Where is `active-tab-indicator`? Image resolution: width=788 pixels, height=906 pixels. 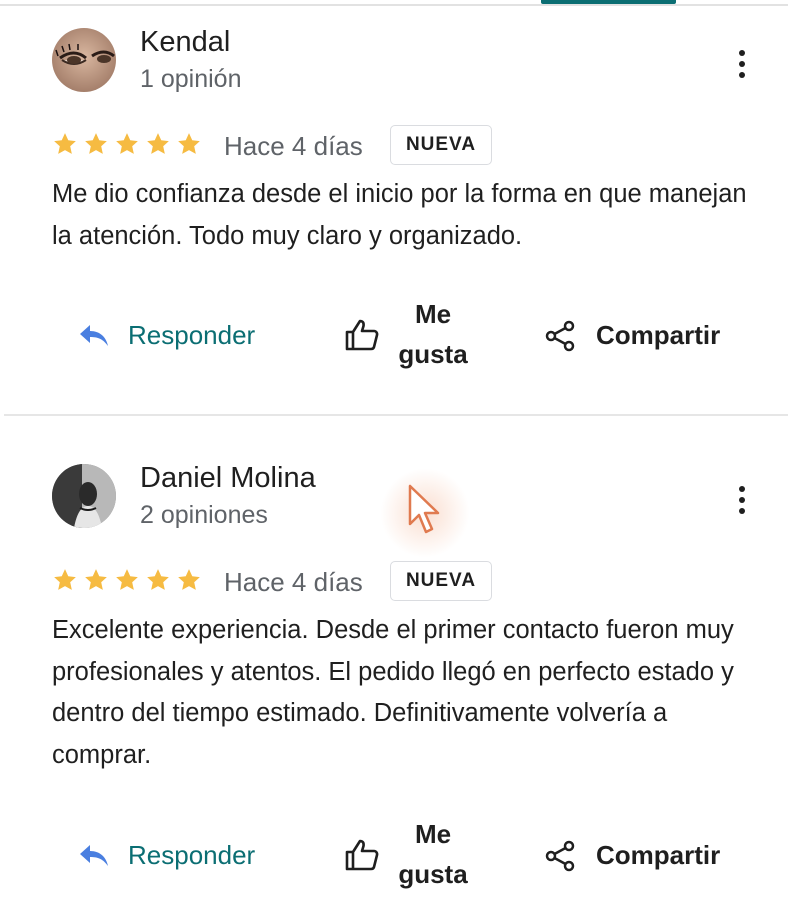 active-tab-indicator is located at coordinates (608, 2).